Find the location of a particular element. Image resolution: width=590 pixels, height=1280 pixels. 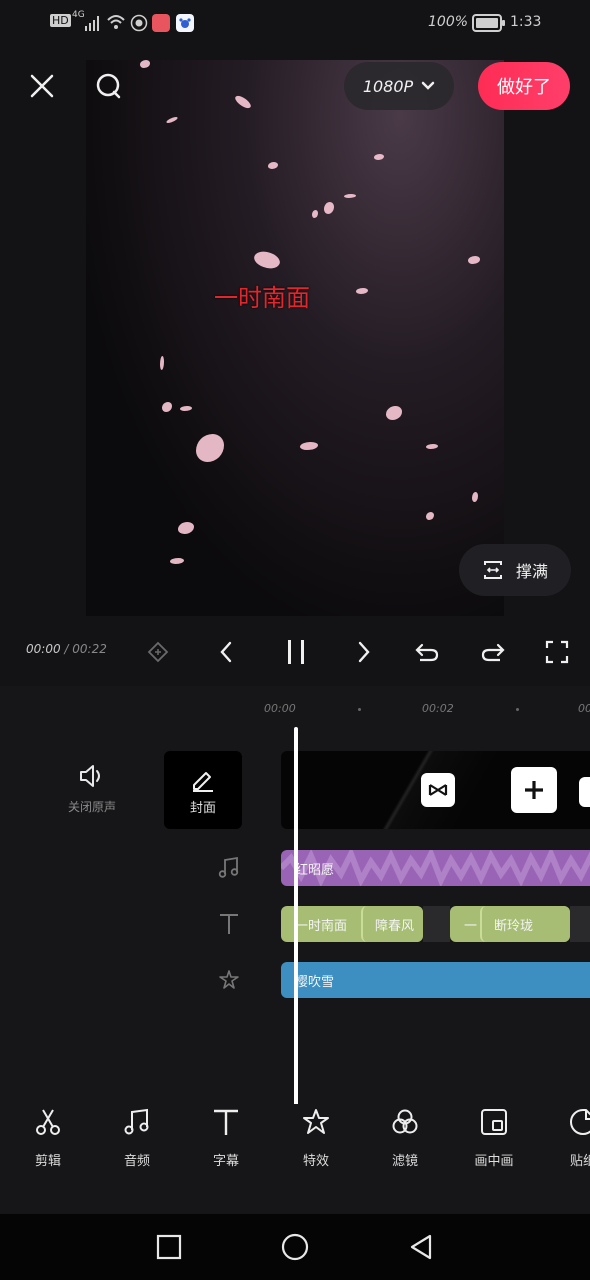

battery-percent: 100% is located at coordinates (448, 22).